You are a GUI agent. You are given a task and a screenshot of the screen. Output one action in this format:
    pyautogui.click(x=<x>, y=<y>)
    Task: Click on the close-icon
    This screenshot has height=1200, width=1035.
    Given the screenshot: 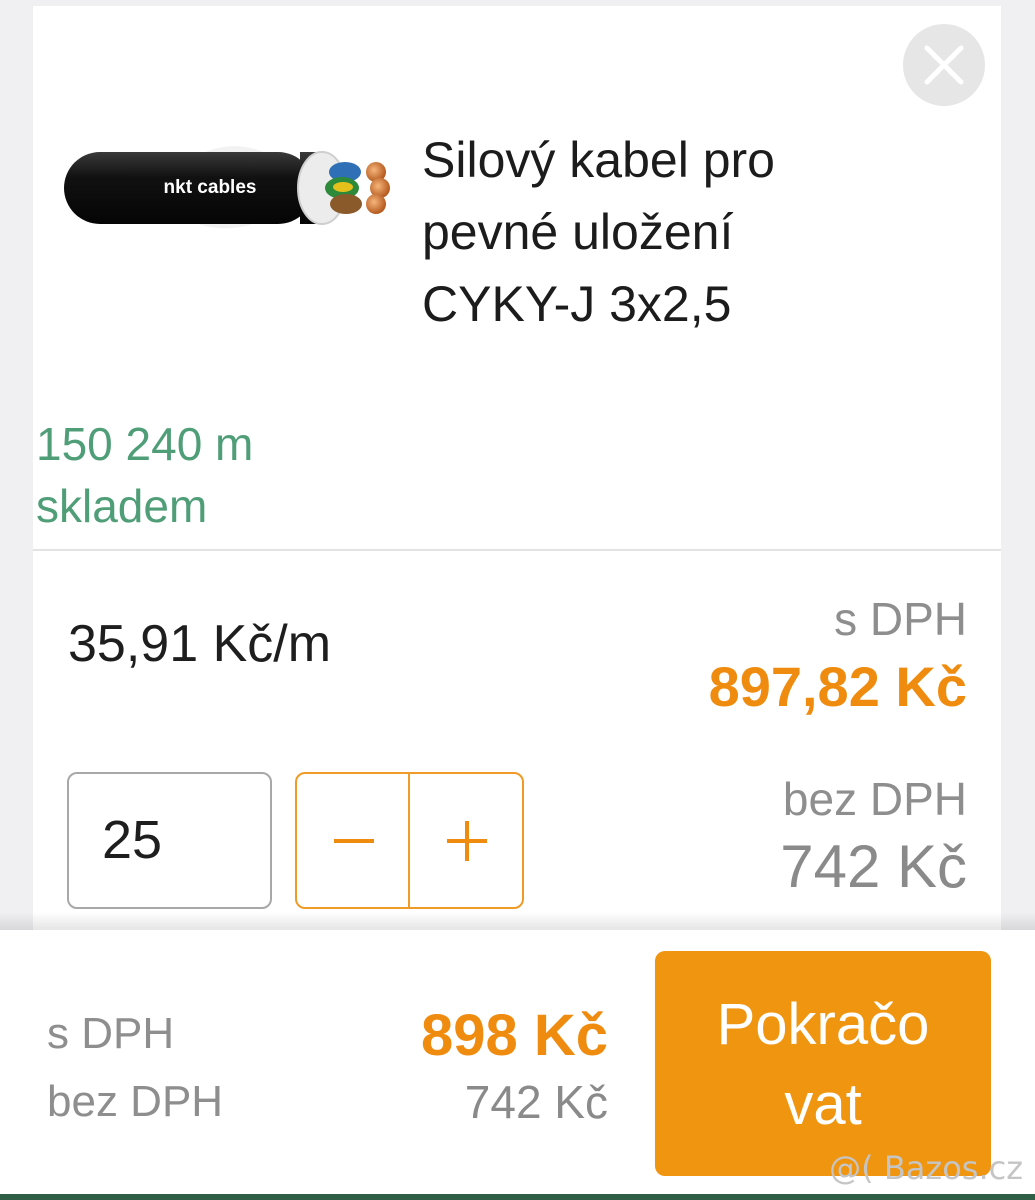 What is the action you would take?
    pyautogui.click(x=944, y=65)
    